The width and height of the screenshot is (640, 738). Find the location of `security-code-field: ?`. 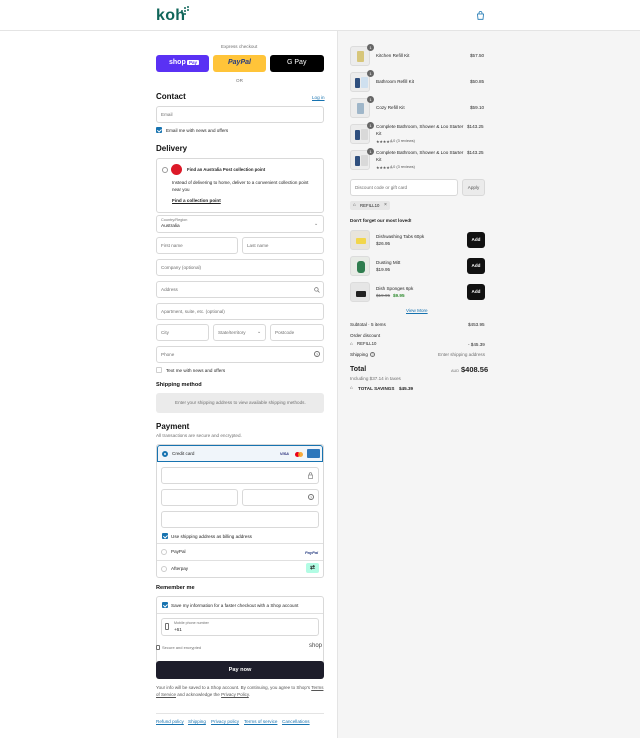

security-code-field: ? is located at coordinates (280, 497).